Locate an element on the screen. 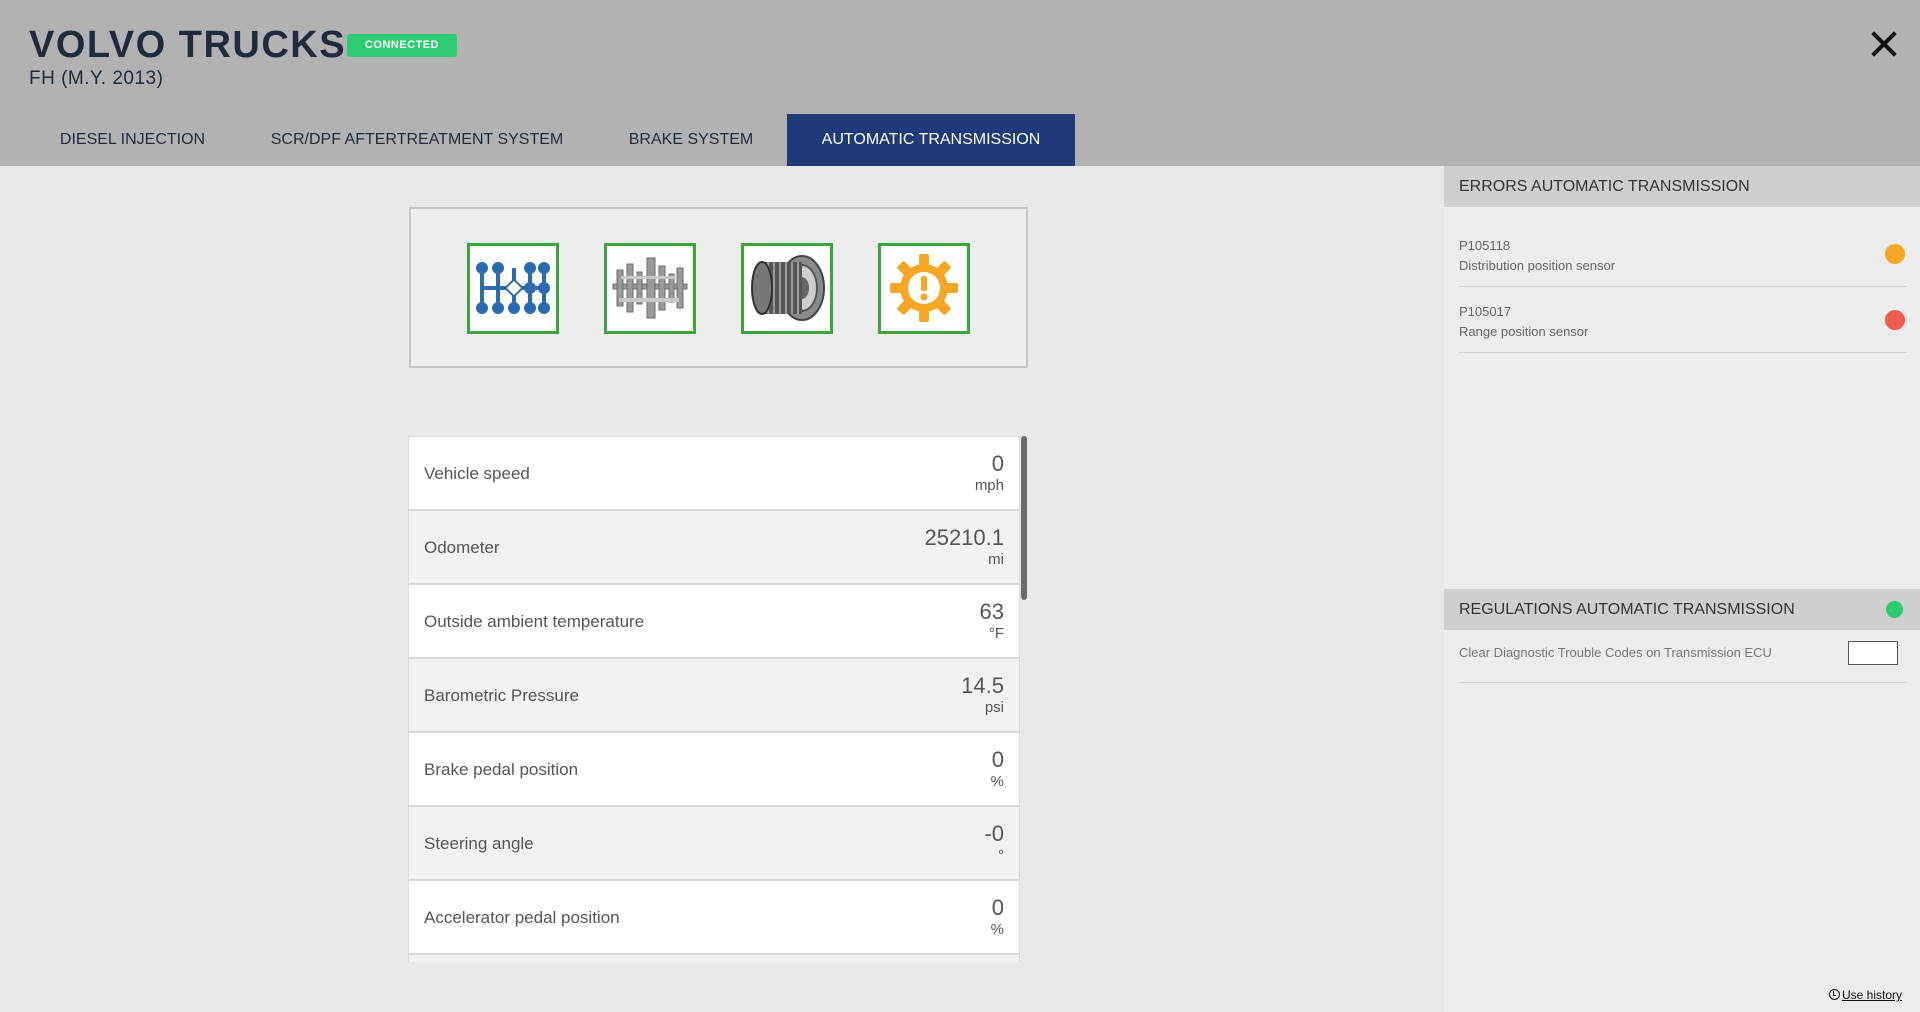 Image resolution: width=1920 pixels, height=1012 pixels. regulations-status-indicator is located at coordinates (1894, 609).